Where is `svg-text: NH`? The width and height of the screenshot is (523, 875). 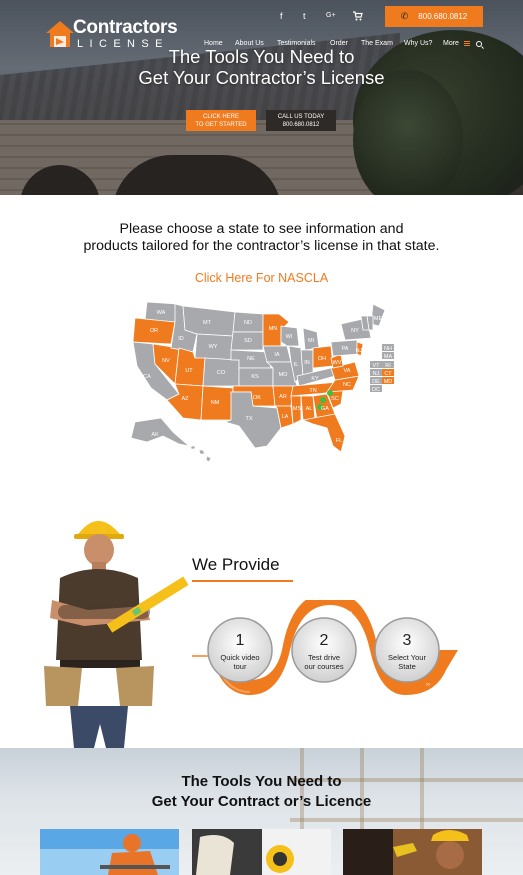 svg-text: NH is located at coordinates (388, 349).